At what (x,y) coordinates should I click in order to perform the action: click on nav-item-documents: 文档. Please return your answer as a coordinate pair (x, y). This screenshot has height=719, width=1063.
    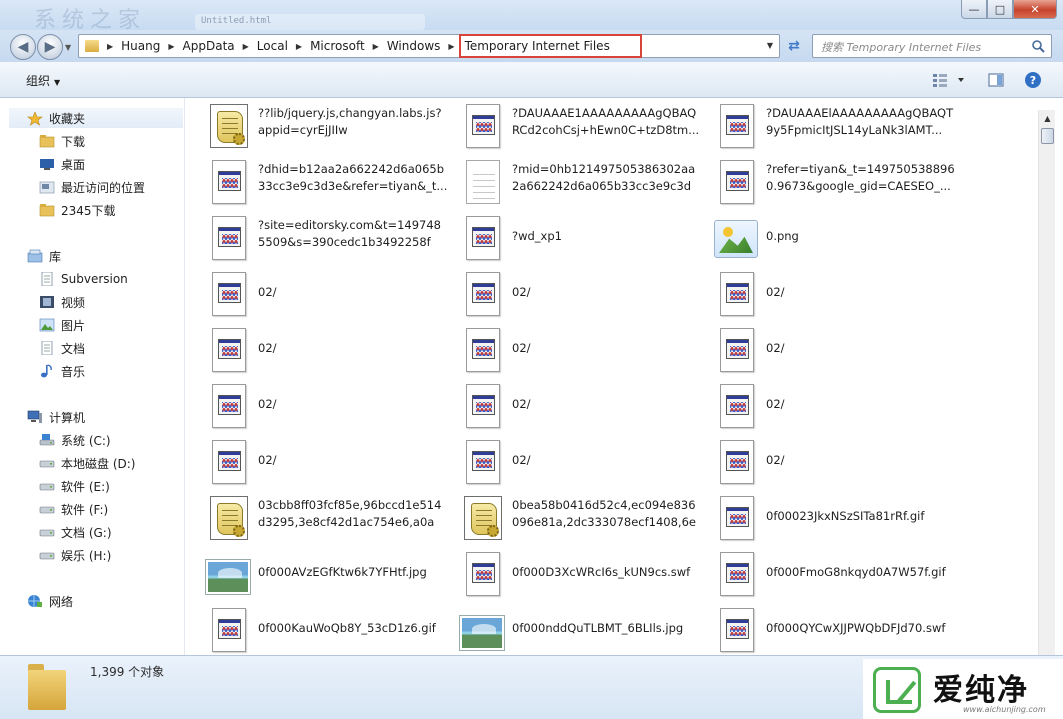
    Looking at the image, I should click on (62, 348).